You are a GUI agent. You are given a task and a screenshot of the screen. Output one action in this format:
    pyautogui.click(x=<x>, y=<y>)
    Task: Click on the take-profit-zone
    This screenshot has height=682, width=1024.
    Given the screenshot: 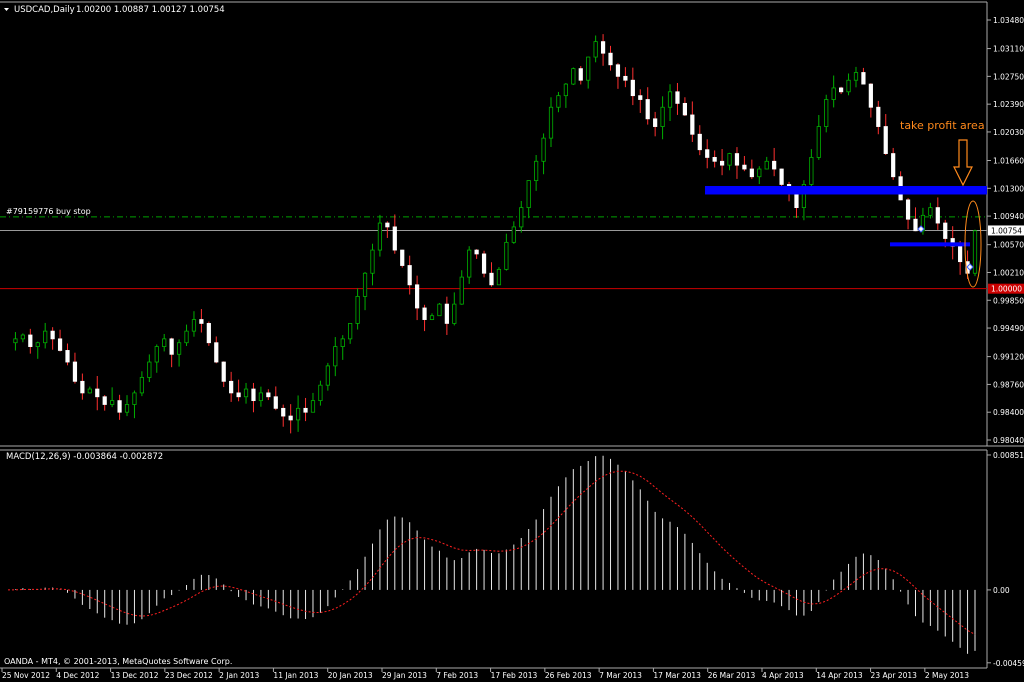 What is the action you would take?
    pyautogui.click(x=846, y=190)
    